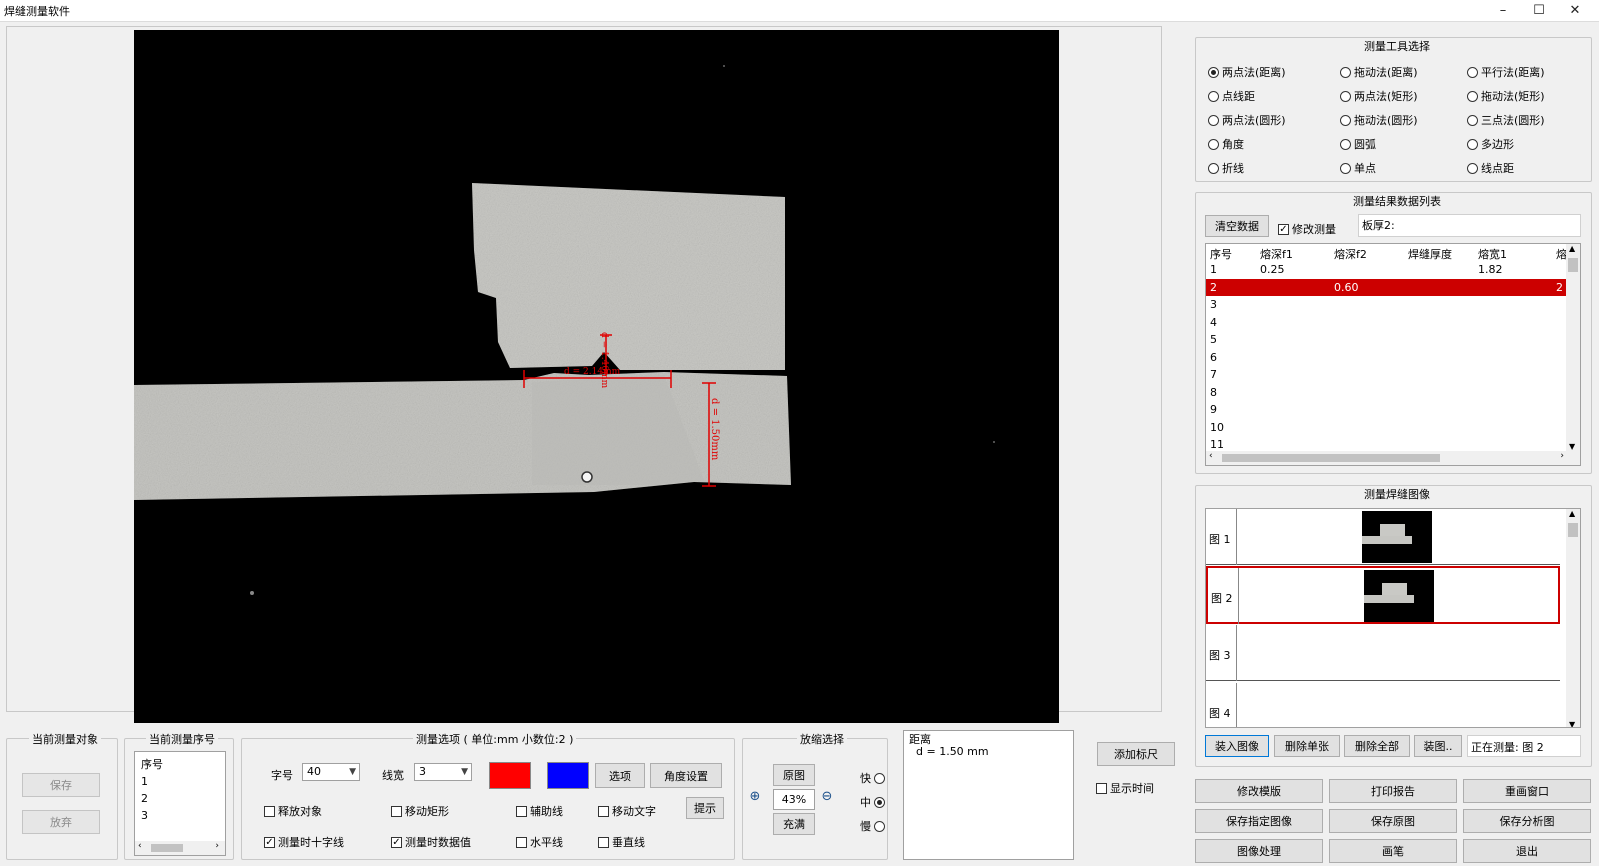 The width and height of the screenshot is (1599, 866). What do you see at coordinates (1226, 144) in the screenshot?
I see `tool-radio-9: 角度` at bounding box center [1226, 144].